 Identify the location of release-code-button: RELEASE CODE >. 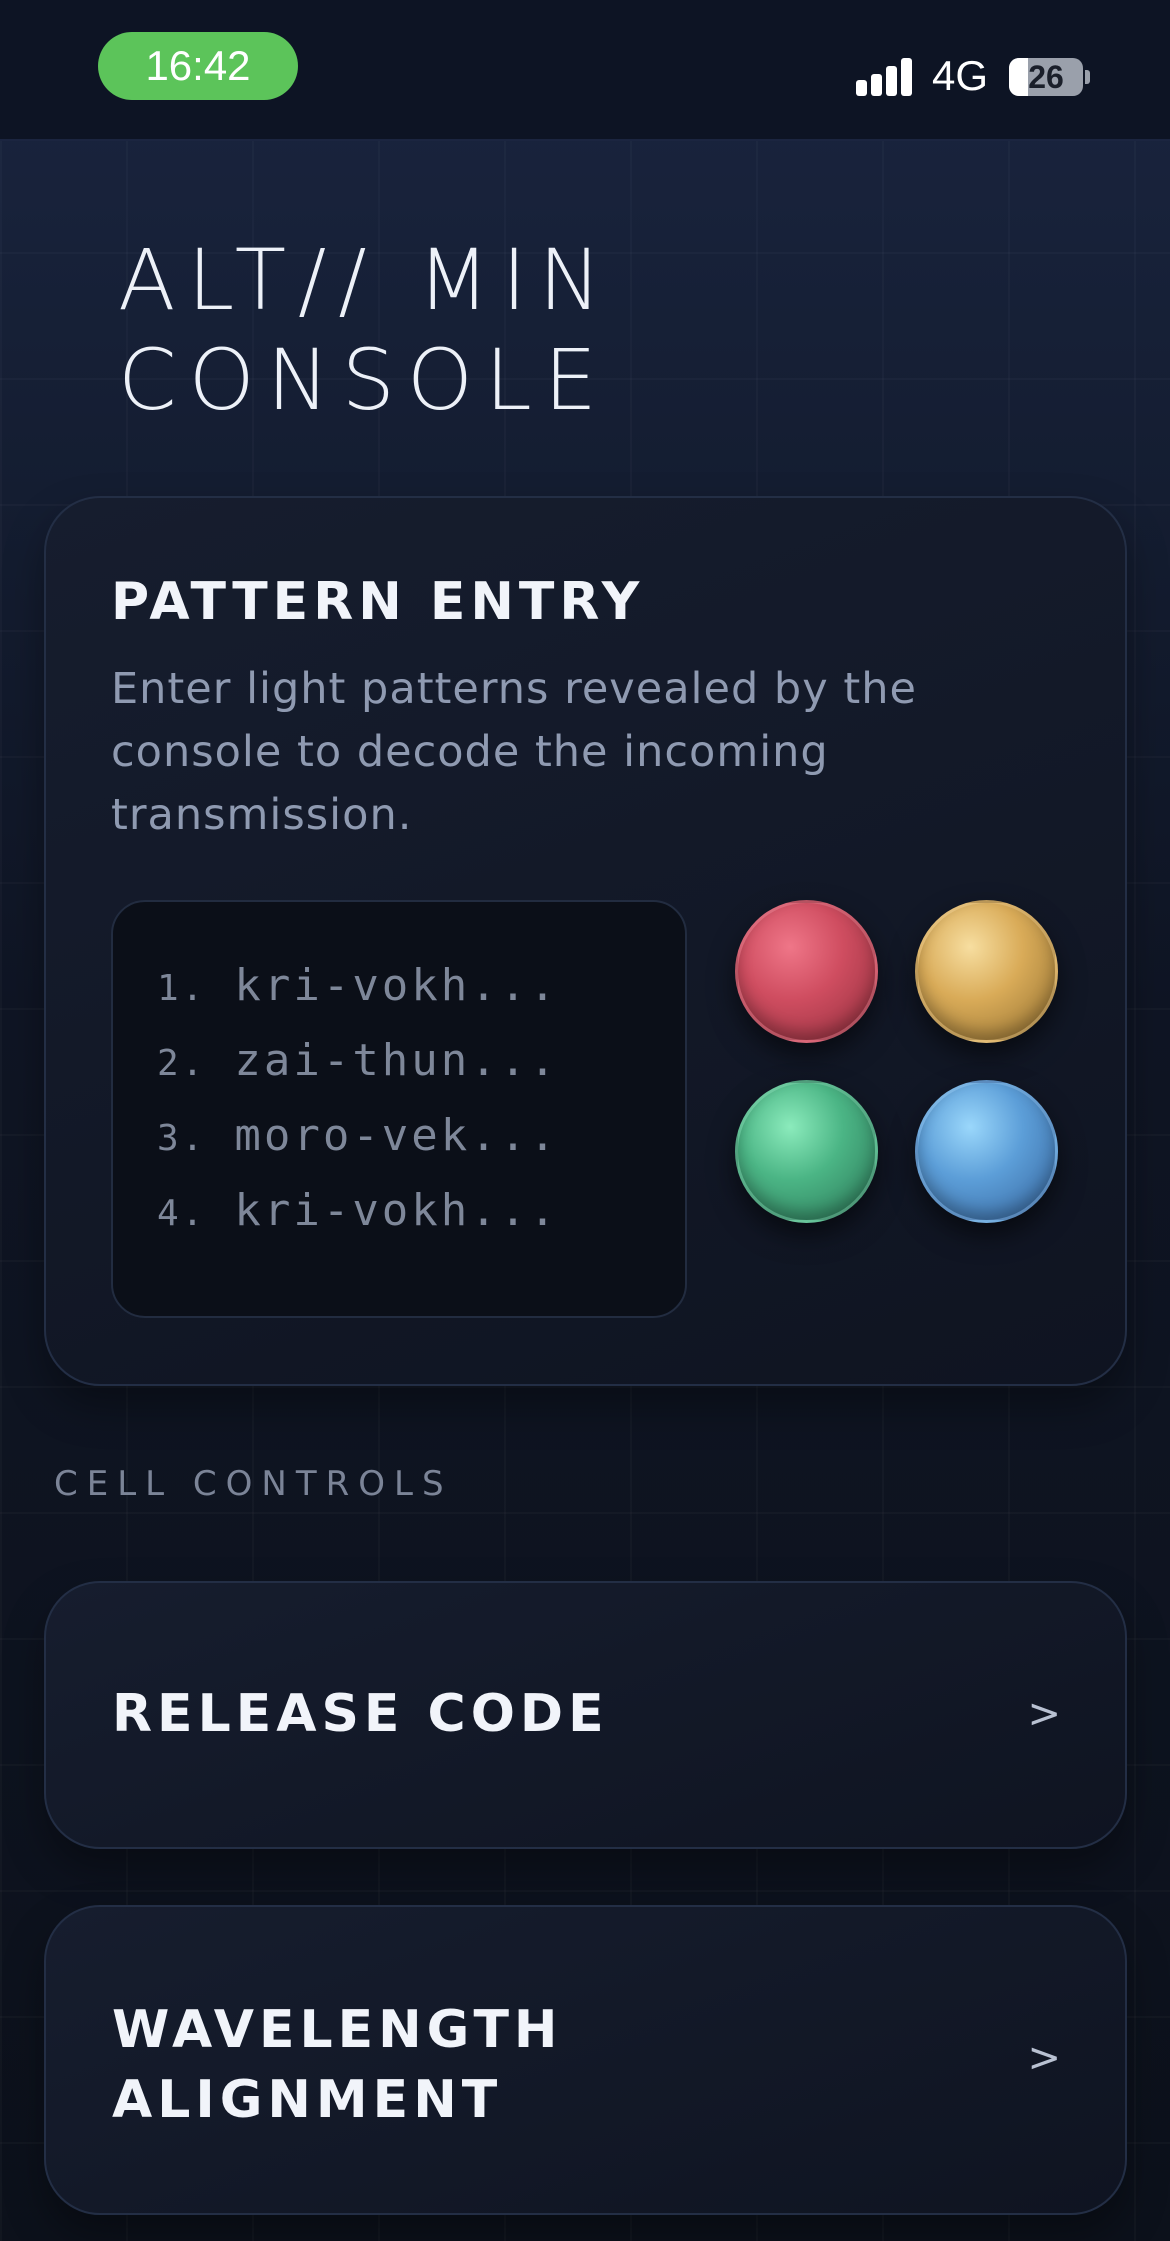
(585, 1715).